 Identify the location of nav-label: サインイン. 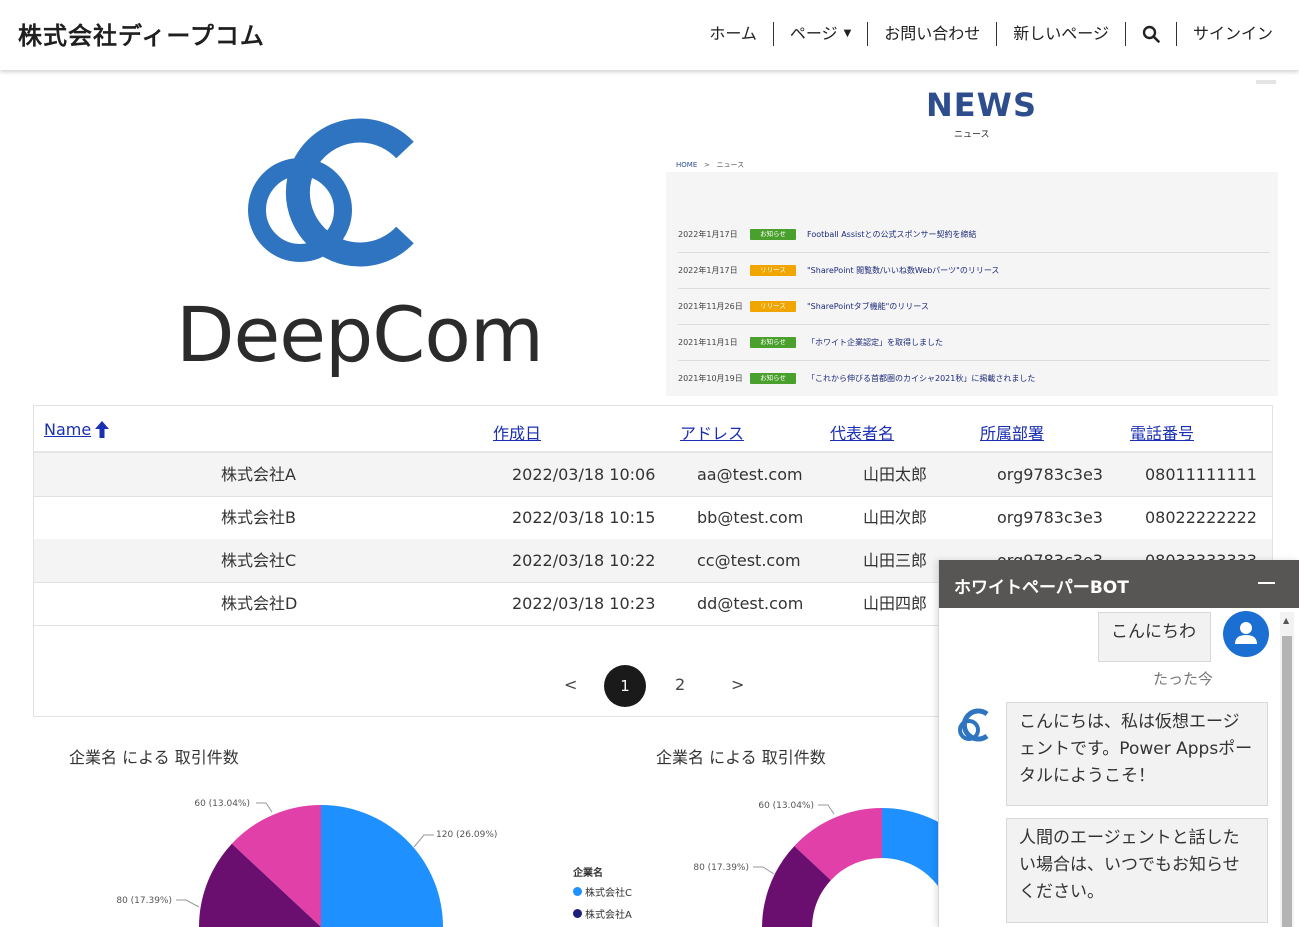
(1232, 33).